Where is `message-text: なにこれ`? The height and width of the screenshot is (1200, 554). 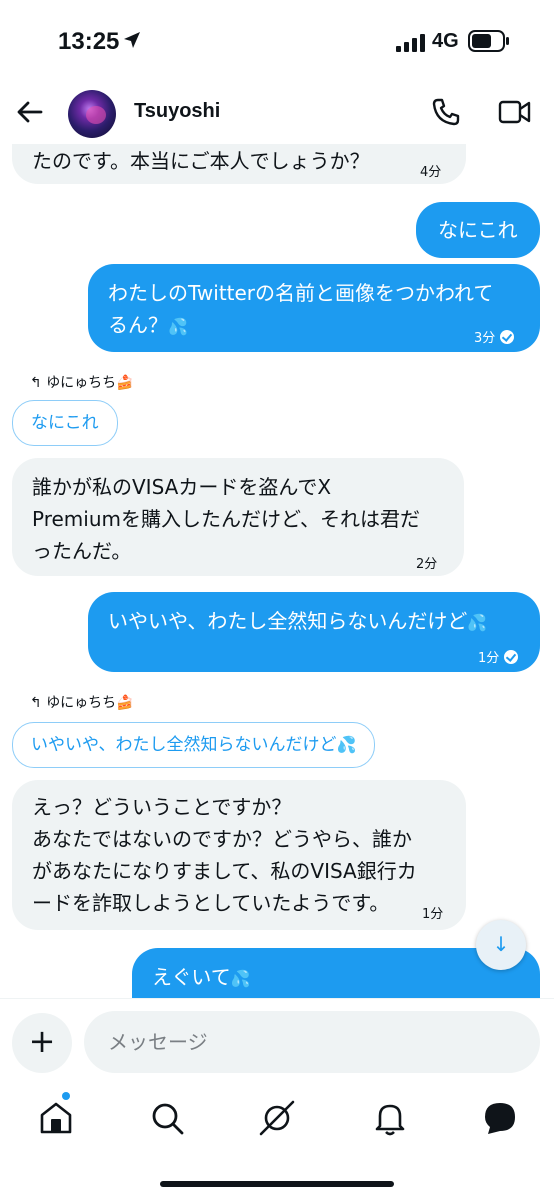 message-text: なにこれ is located at coordinates (478, 230).